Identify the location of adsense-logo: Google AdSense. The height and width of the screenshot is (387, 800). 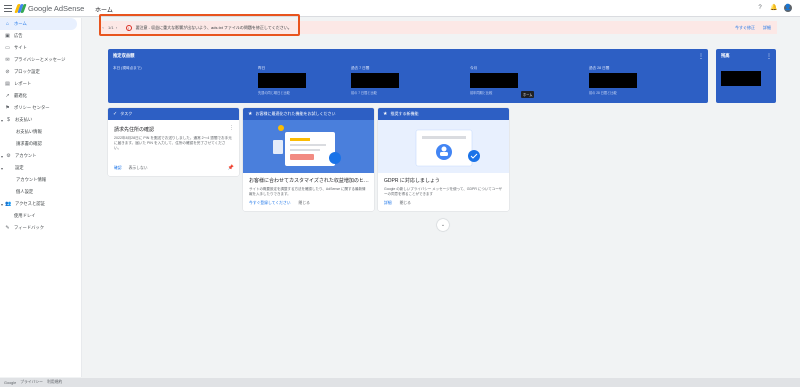
(49, 8).